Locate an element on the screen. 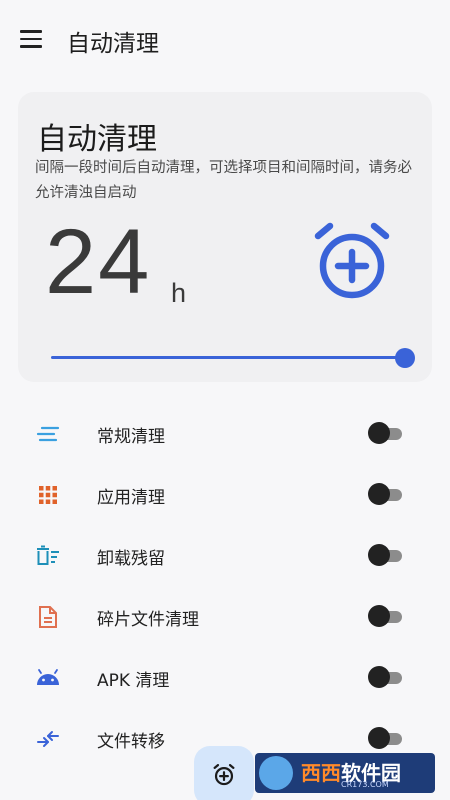 This screenshot has width=450, height=800. card-title: 自动清理 is located at coordinates (97, 139).